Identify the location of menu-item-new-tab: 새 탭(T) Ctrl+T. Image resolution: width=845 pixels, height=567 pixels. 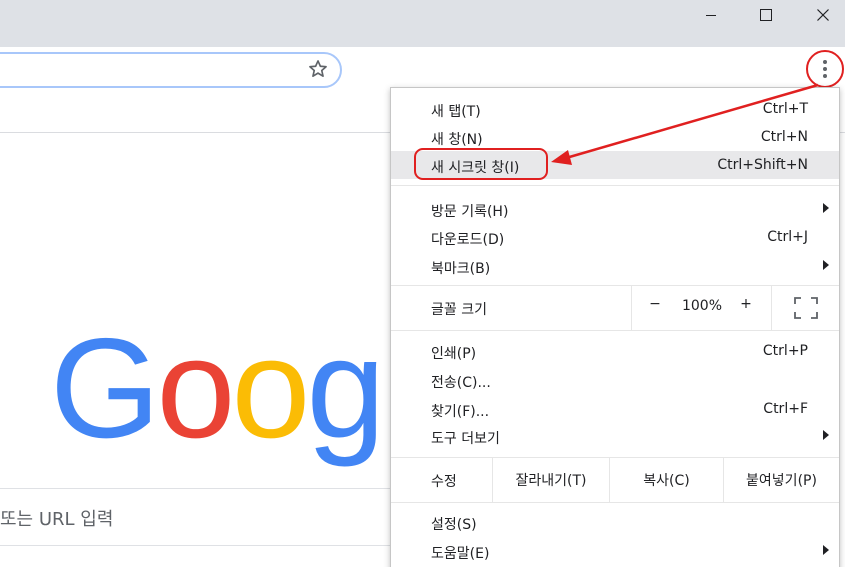
(615, 109).